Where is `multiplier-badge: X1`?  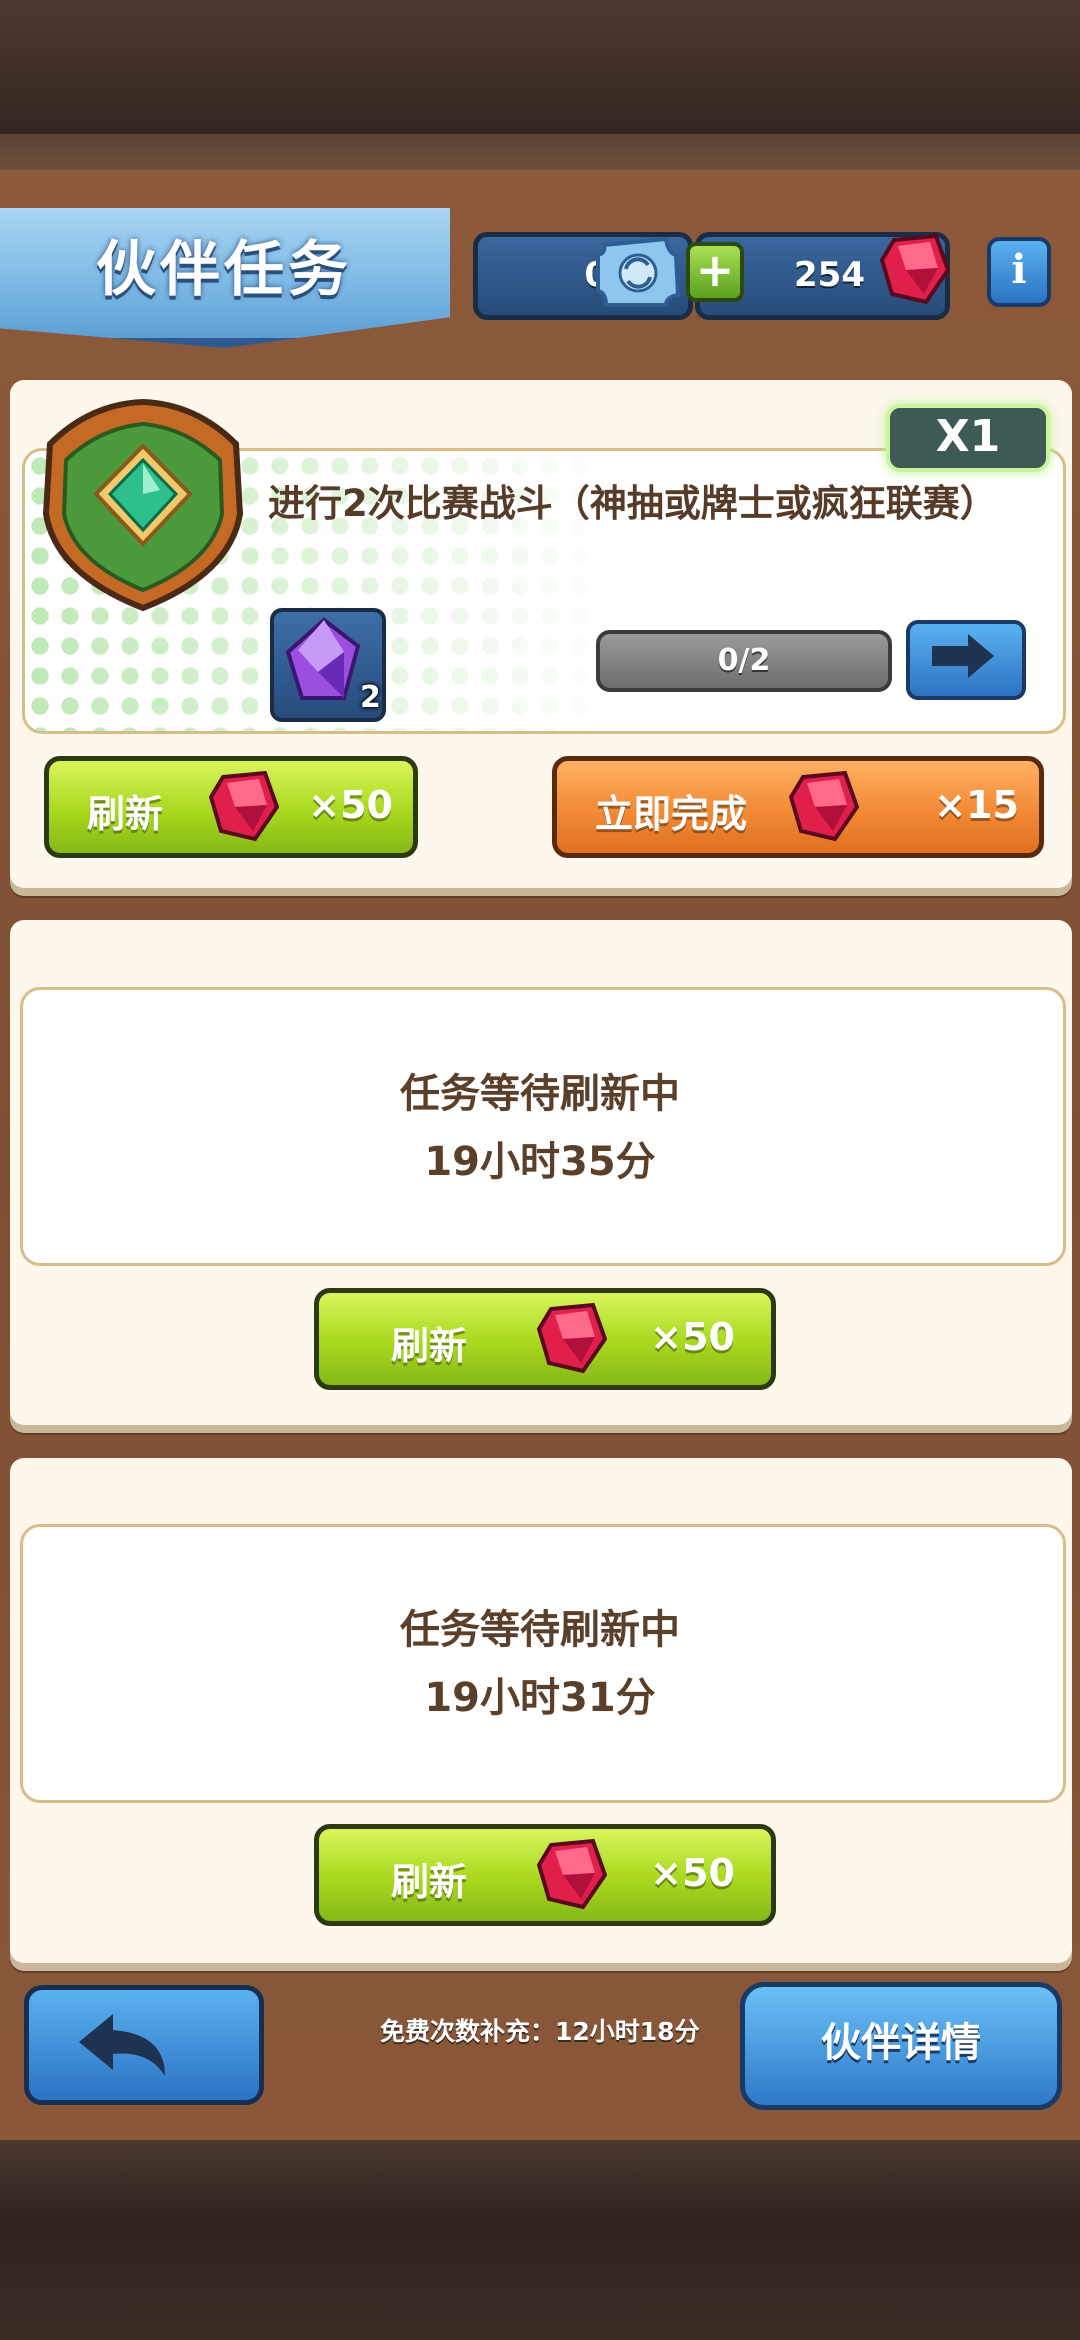
multiplier-badge: X1 is located at coordinates (968, 438).